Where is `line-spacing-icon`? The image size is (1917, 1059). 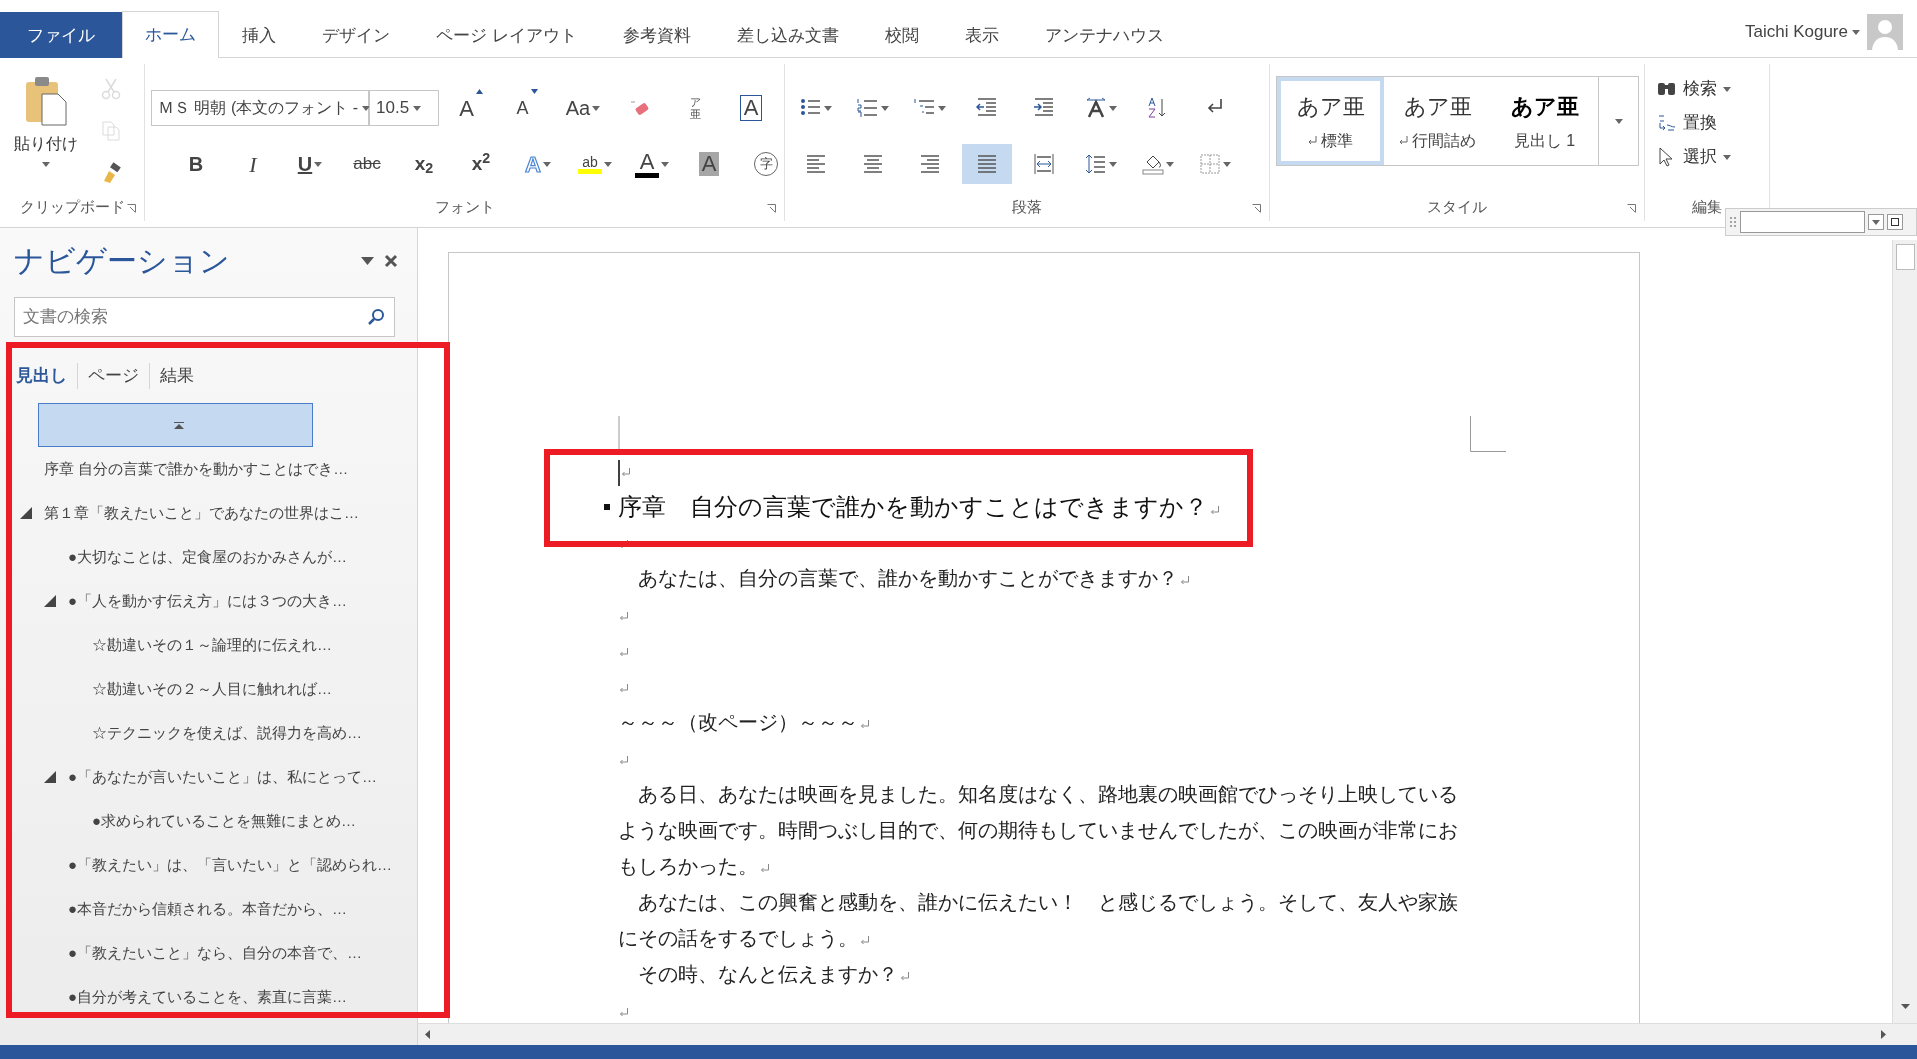
line-spacing-icon is located at coordinates (1096, 164).